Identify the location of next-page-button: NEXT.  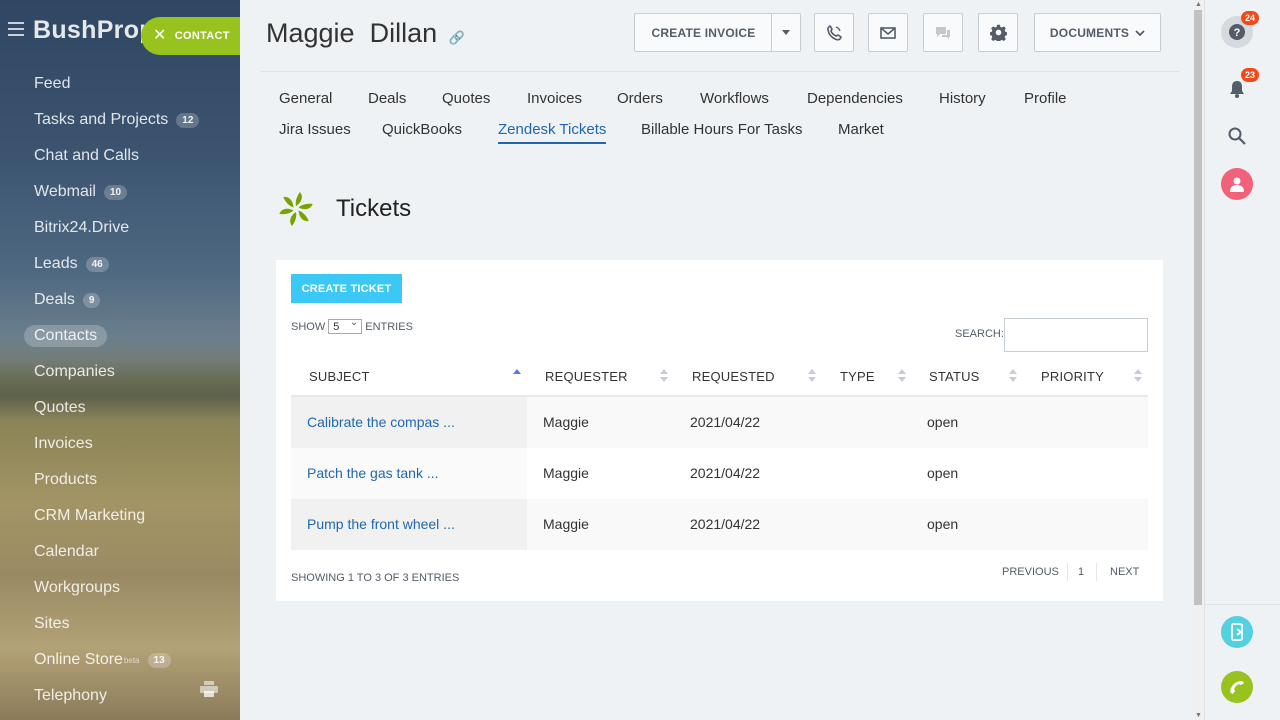
(1124, 572).